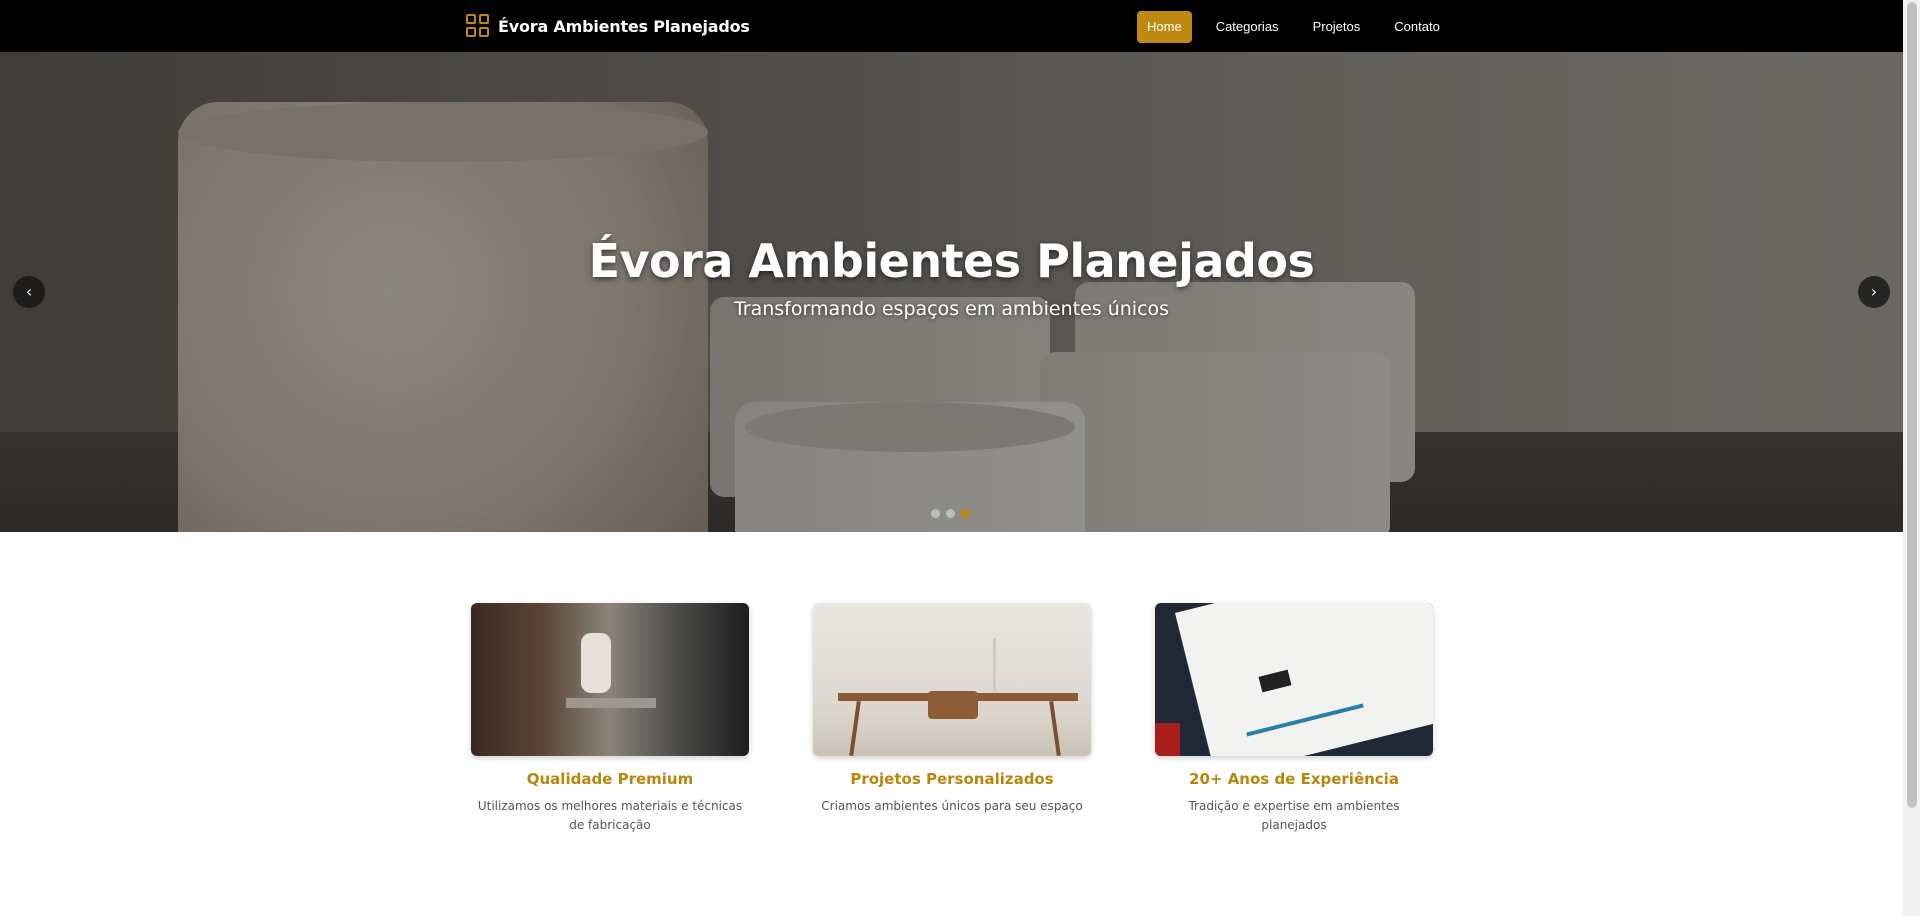 Image resolution: width=1920 pixels, height=916 pixels. What do you see at coordinates (1912, 405) in the screenshot?
I see `scrollbar-thumb` at bounding box center [1912, 405].